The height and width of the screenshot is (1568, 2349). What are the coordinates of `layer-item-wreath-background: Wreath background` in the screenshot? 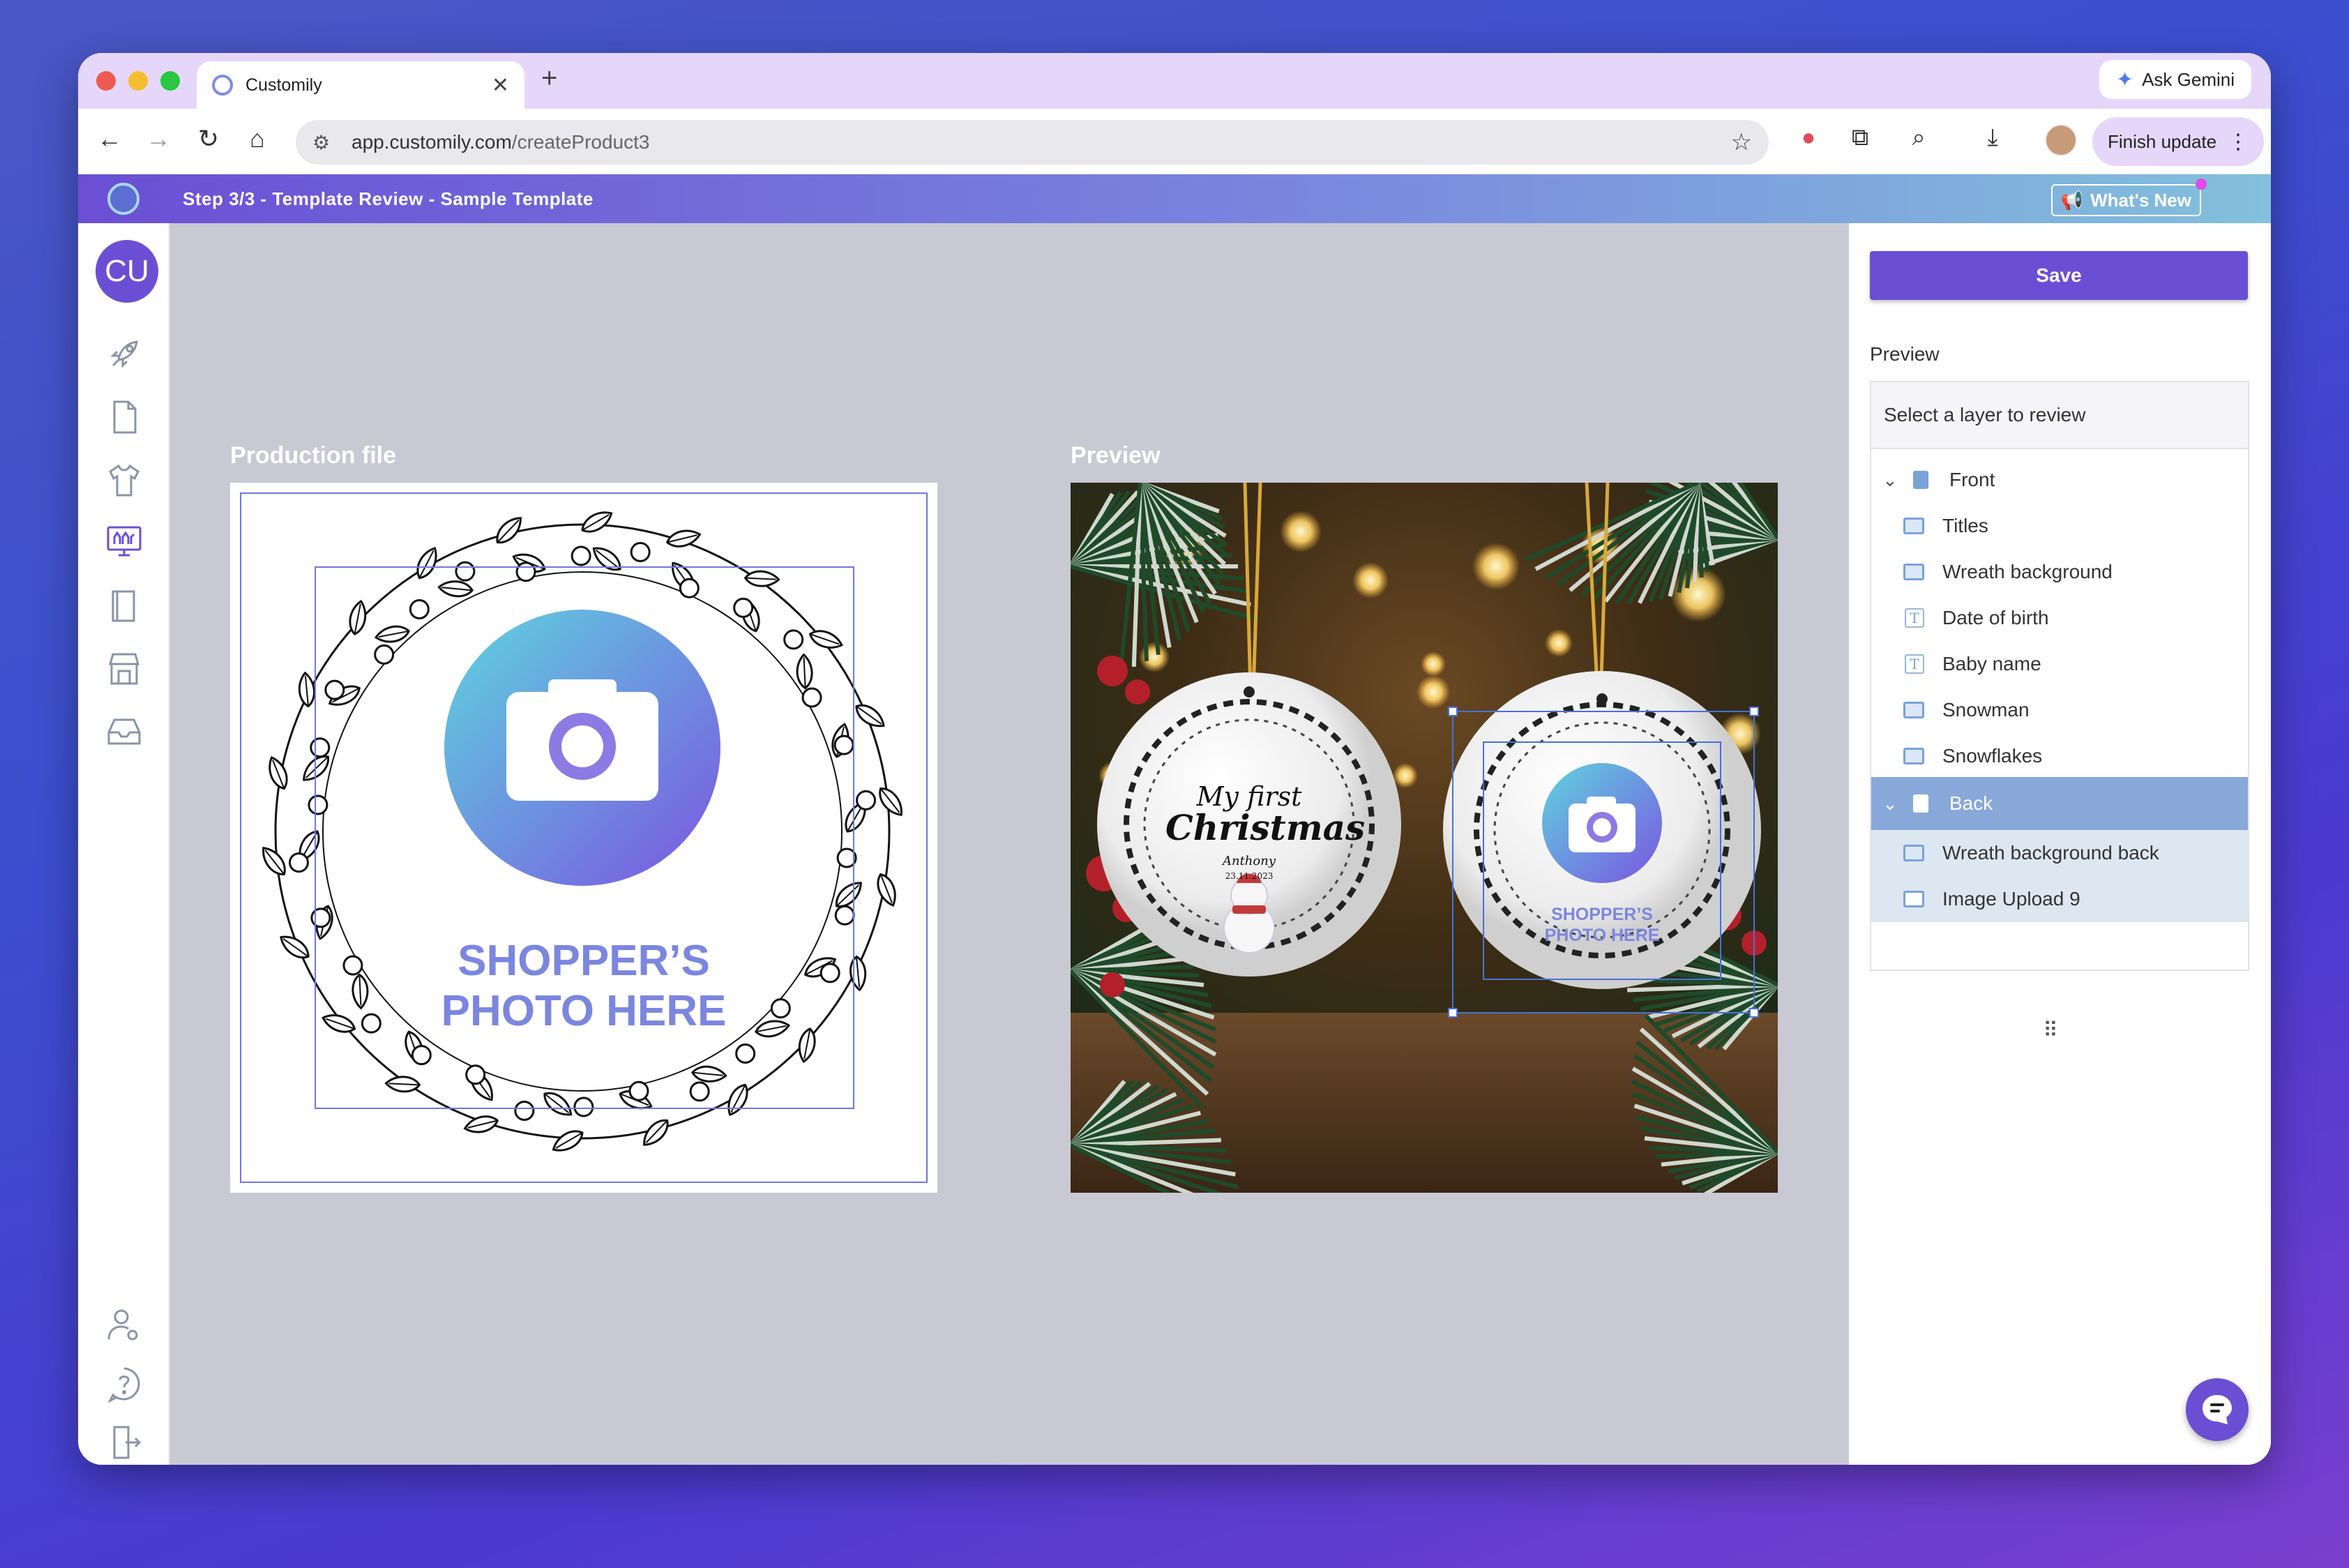 It's located at (2059, 572).